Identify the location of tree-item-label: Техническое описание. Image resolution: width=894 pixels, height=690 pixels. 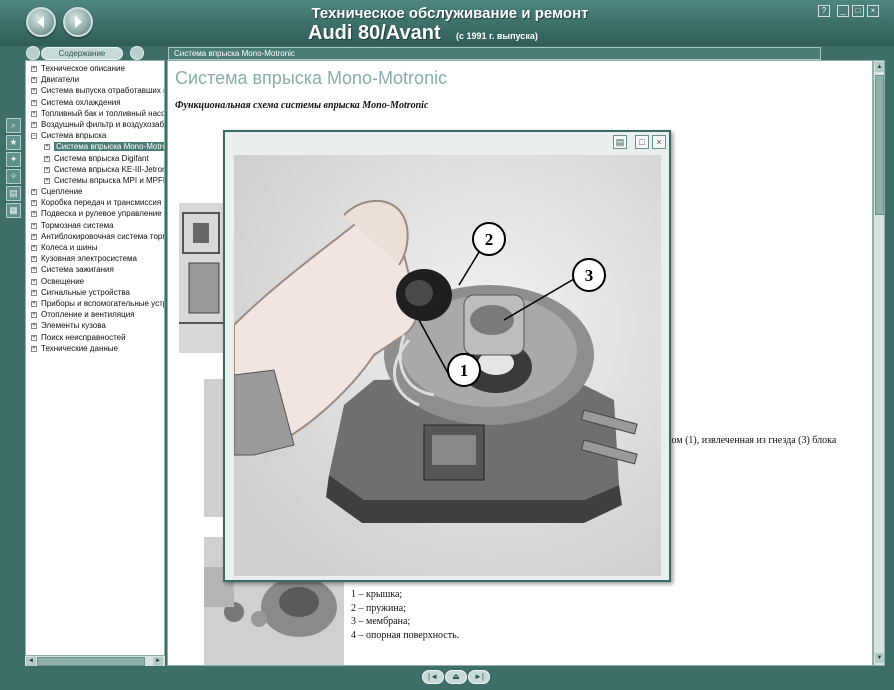
(83, 68).